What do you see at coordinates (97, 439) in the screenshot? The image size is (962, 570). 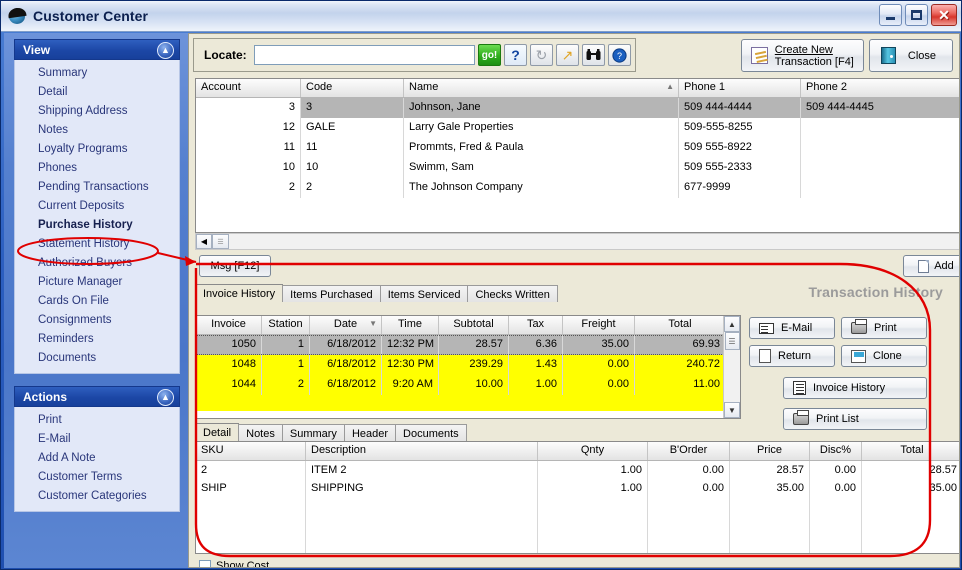 I see `sidebar-action-email: E-Mail` at bounding box center [97, 439].